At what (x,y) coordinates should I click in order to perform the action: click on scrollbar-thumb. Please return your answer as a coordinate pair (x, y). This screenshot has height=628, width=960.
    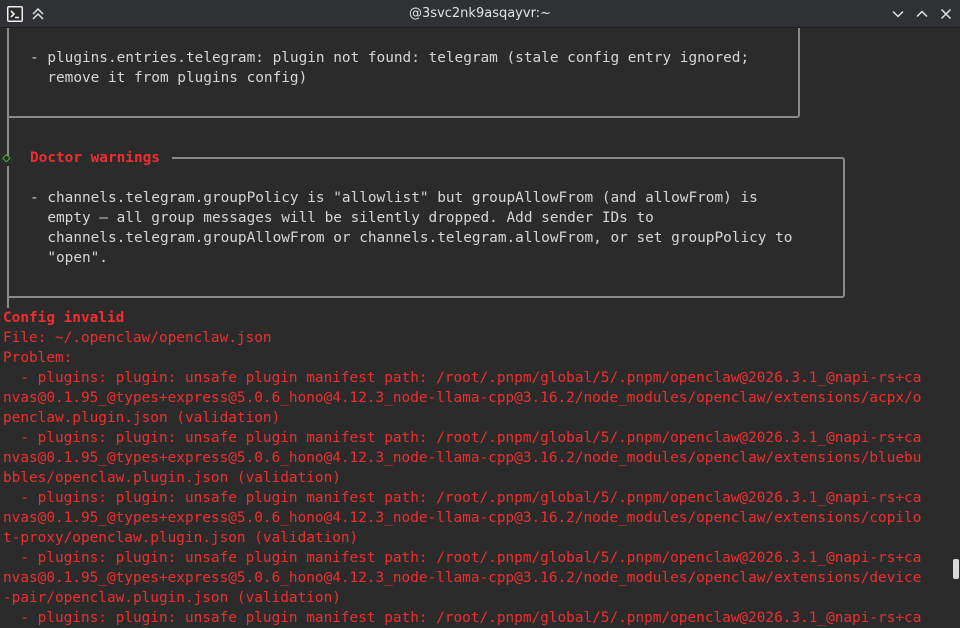
    Looking at the image, I should click on (956, 569).